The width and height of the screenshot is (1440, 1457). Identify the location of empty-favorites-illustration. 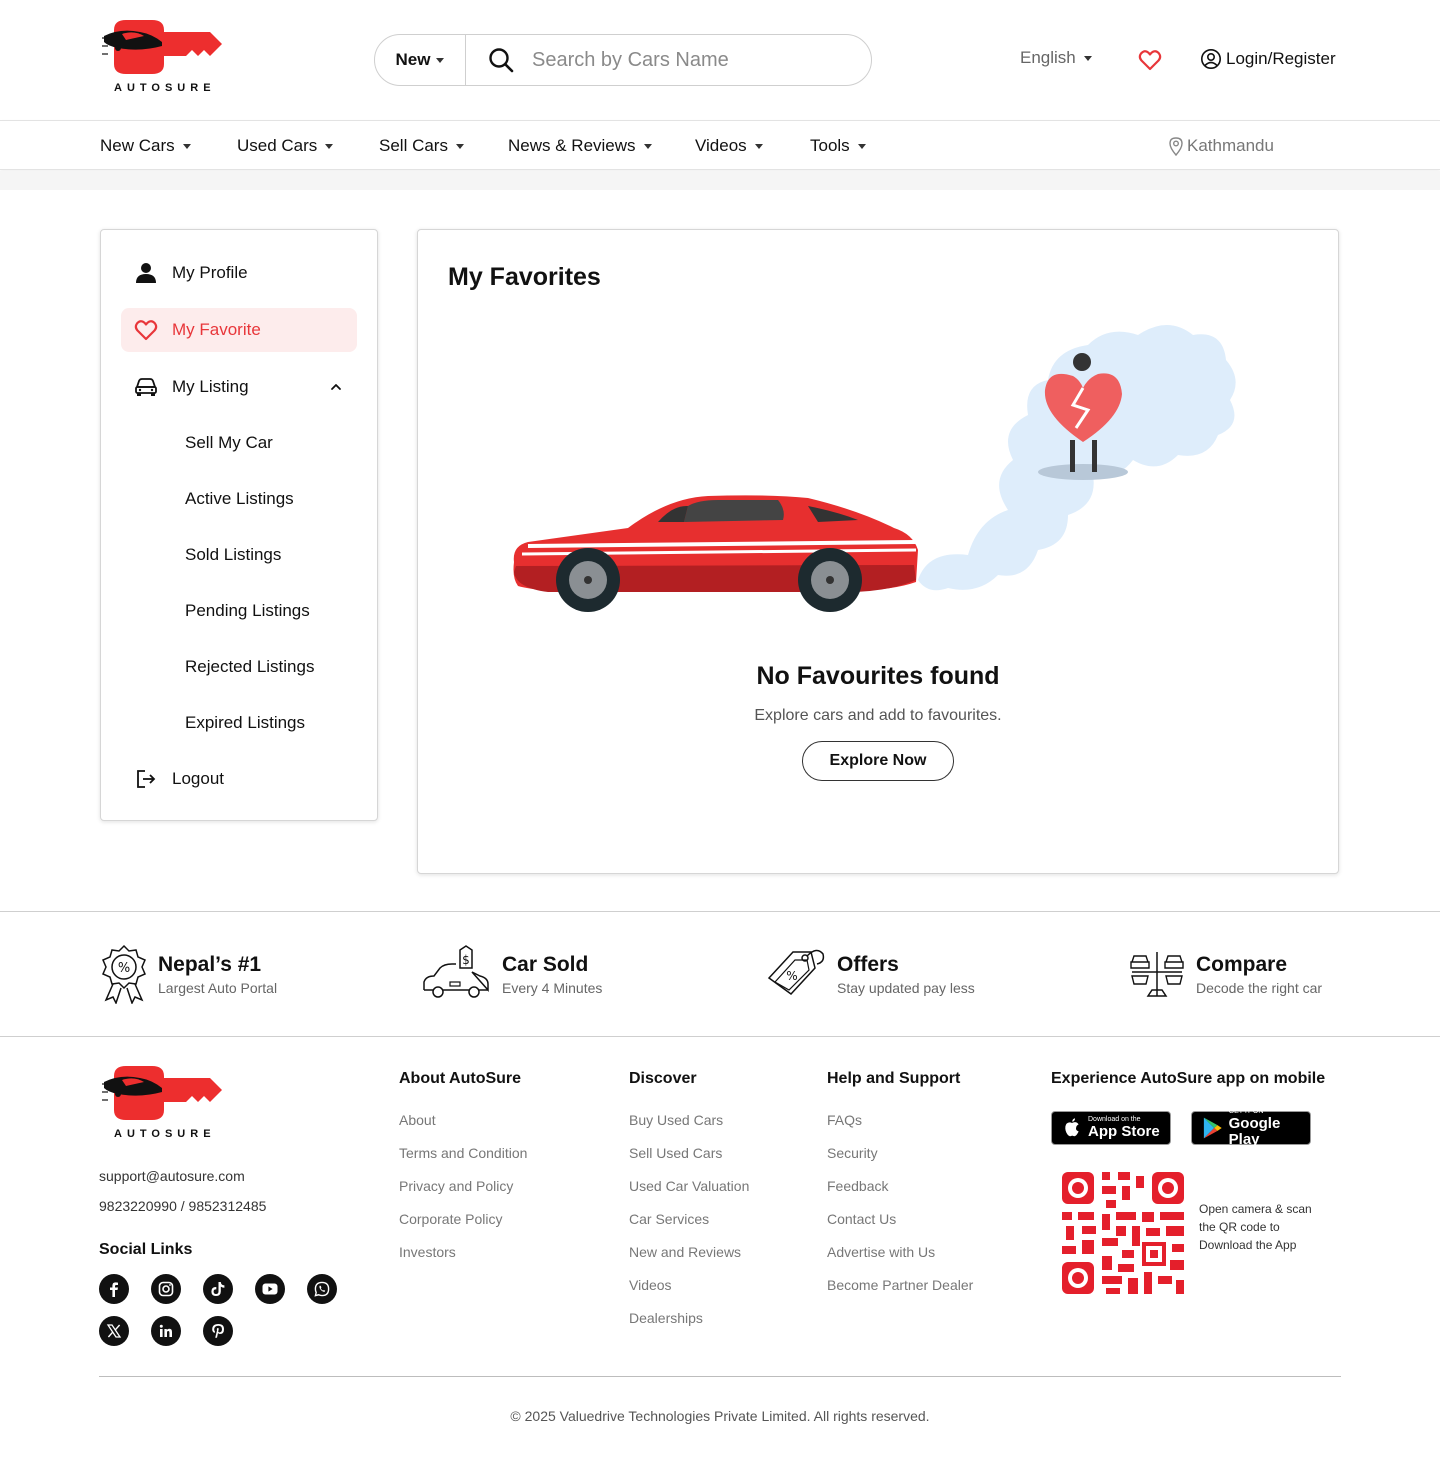
(874, 468).